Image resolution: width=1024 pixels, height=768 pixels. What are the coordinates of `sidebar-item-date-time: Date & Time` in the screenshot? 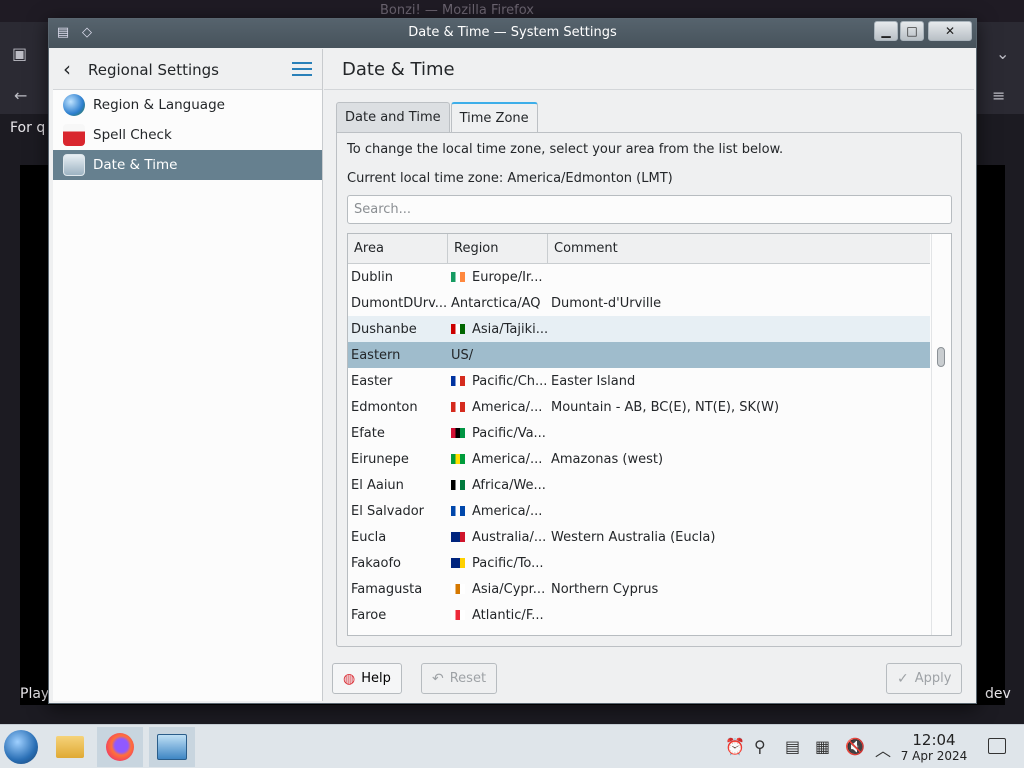 It's located at (187, 165).